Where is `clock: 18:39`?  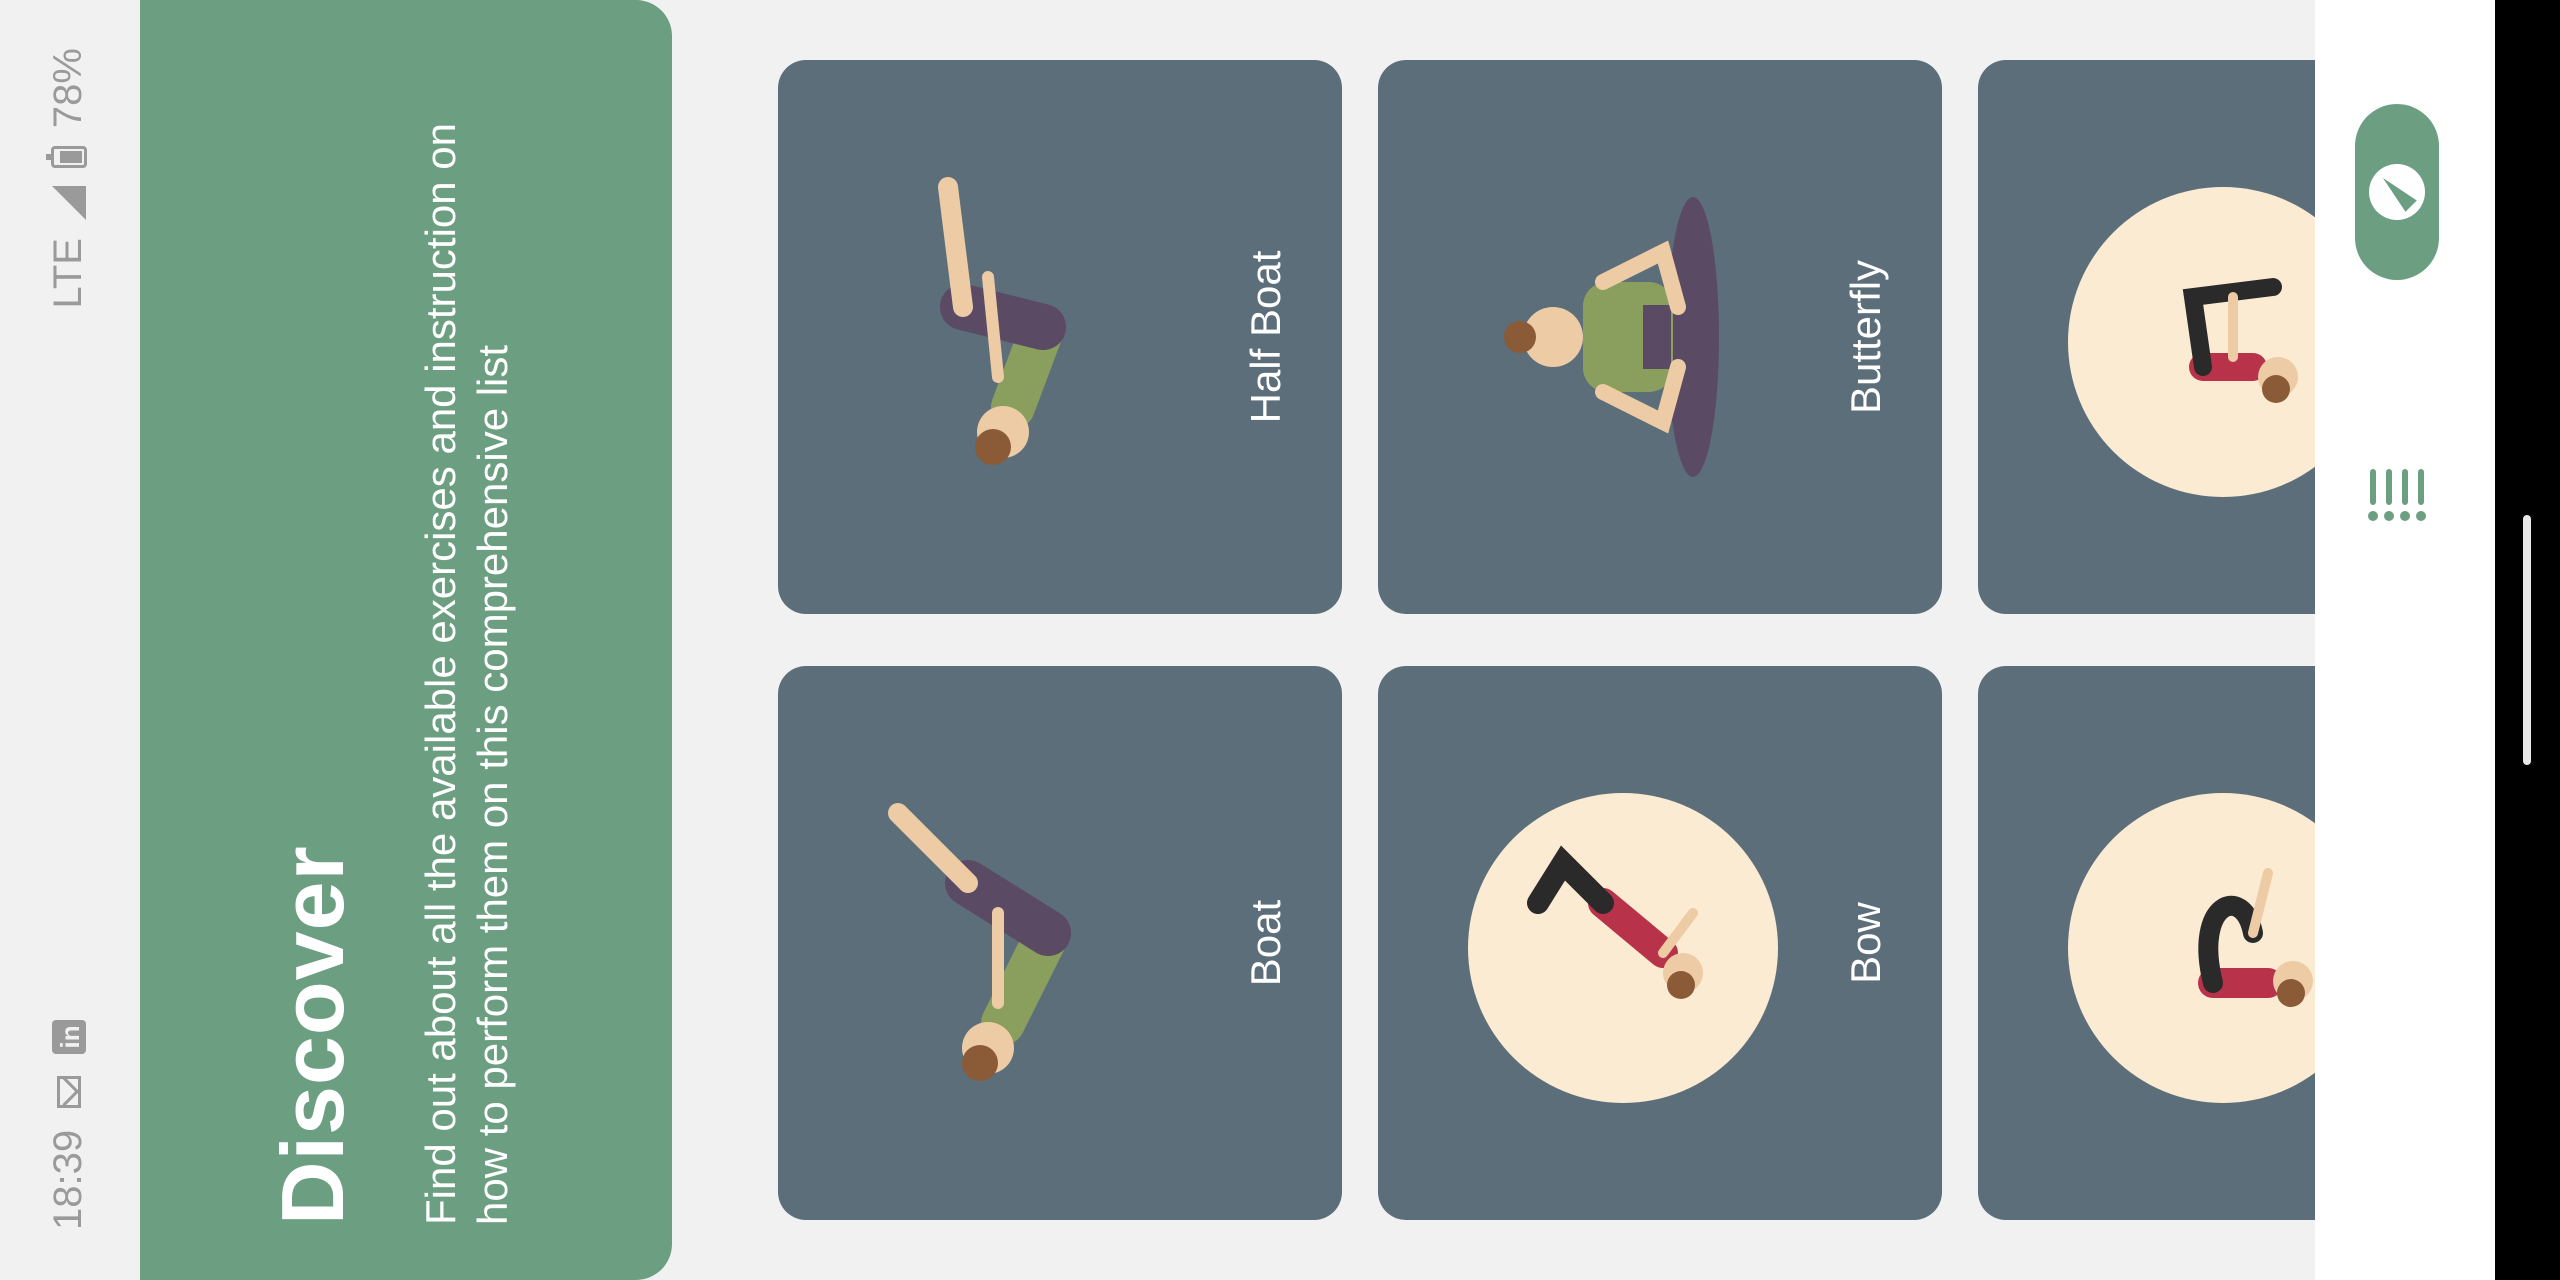
clock: 18:39 is located at coordinates (68, 1179).